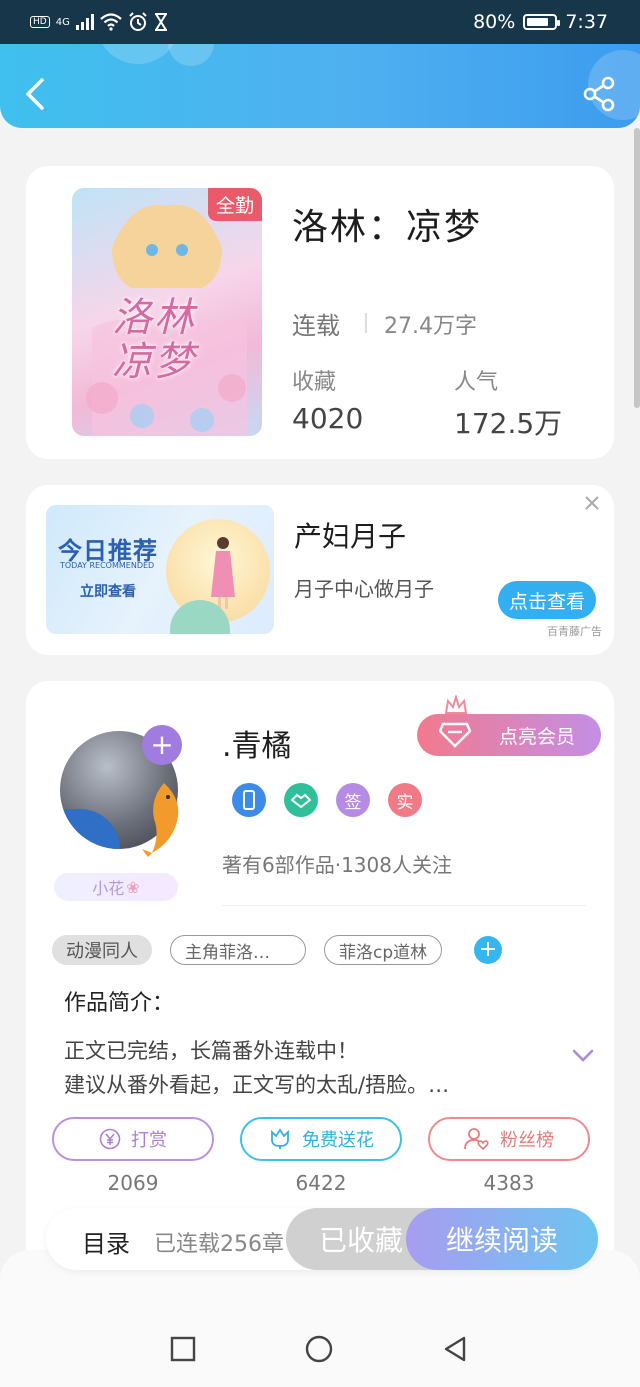  What do you see at coordinates (257, 743) in the screenshot?
I see `author-name: .青橘` at bounding box center [257, 743].